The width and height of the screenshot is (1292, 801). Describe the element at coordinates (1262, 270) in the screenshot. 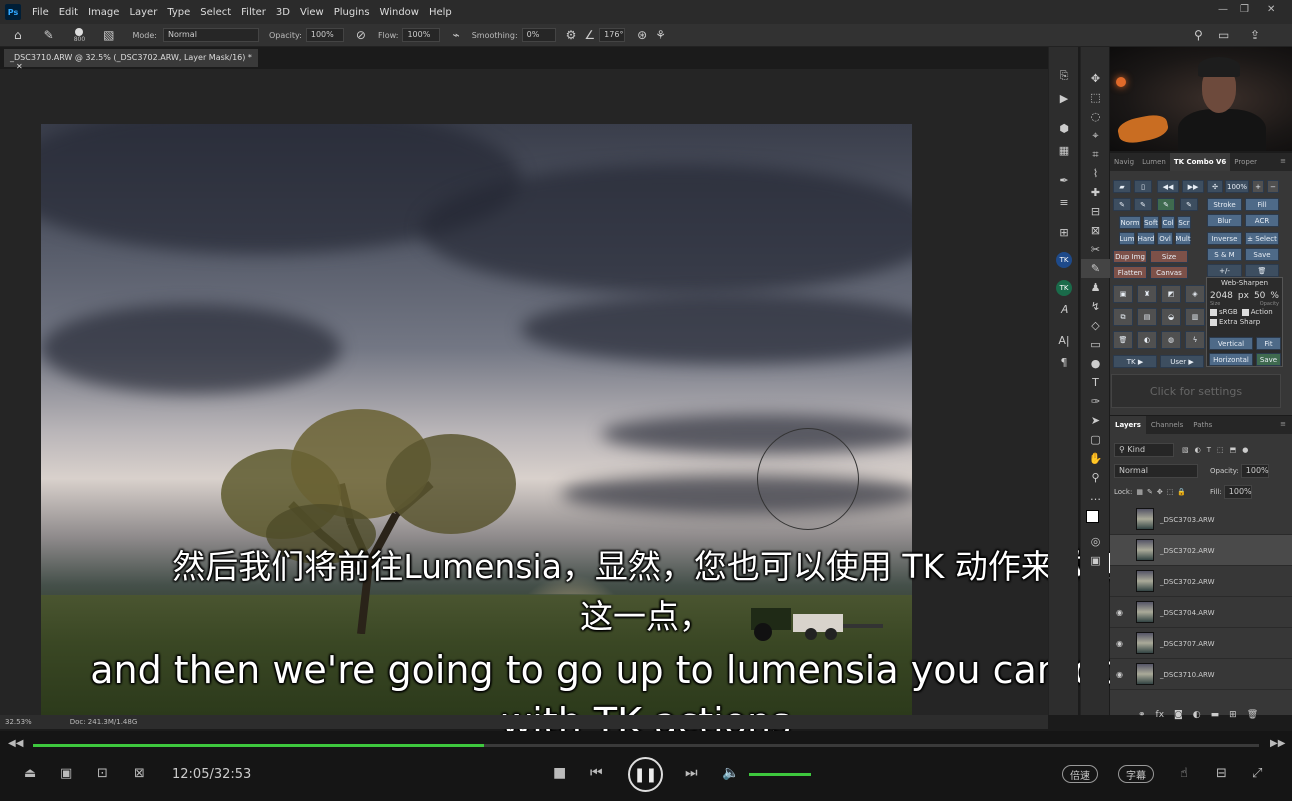

I see `trash-icon: 🗑` at that location.